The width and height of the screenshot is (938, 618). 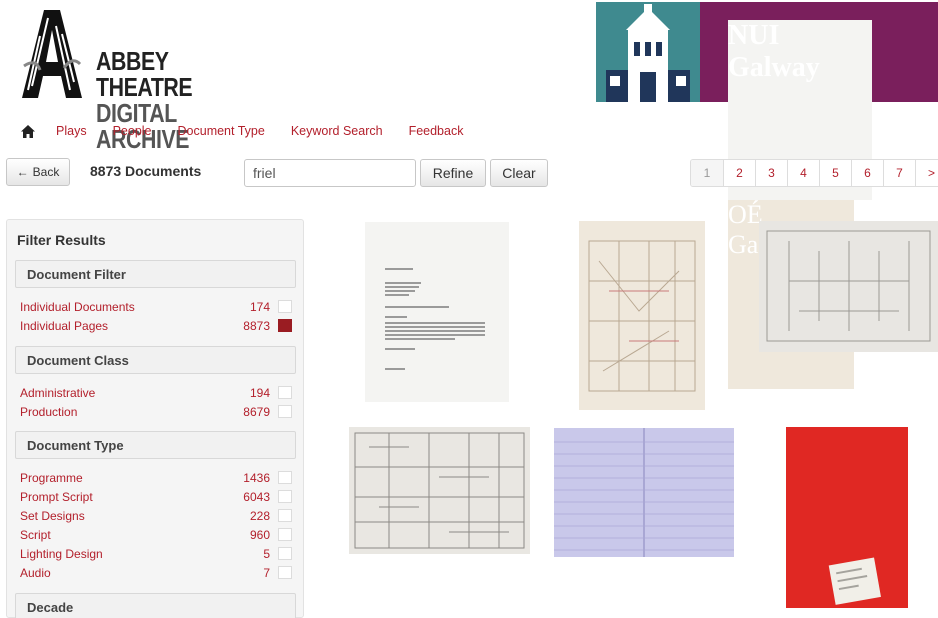 I want to click on page-next: >, so click(x=926, y=173).